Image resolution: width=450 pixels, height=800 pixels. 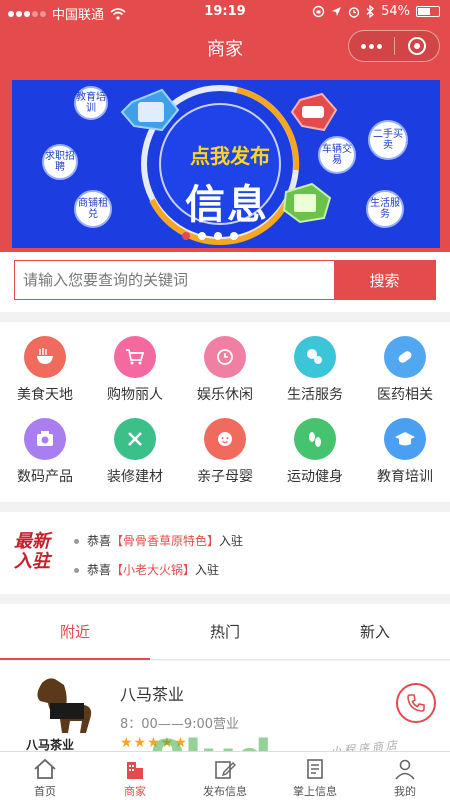 What do you see at coordinates (388, 140) in the screenshot?
I see `banner-bubble: 二手买卖` at bounding box center [388, 140].